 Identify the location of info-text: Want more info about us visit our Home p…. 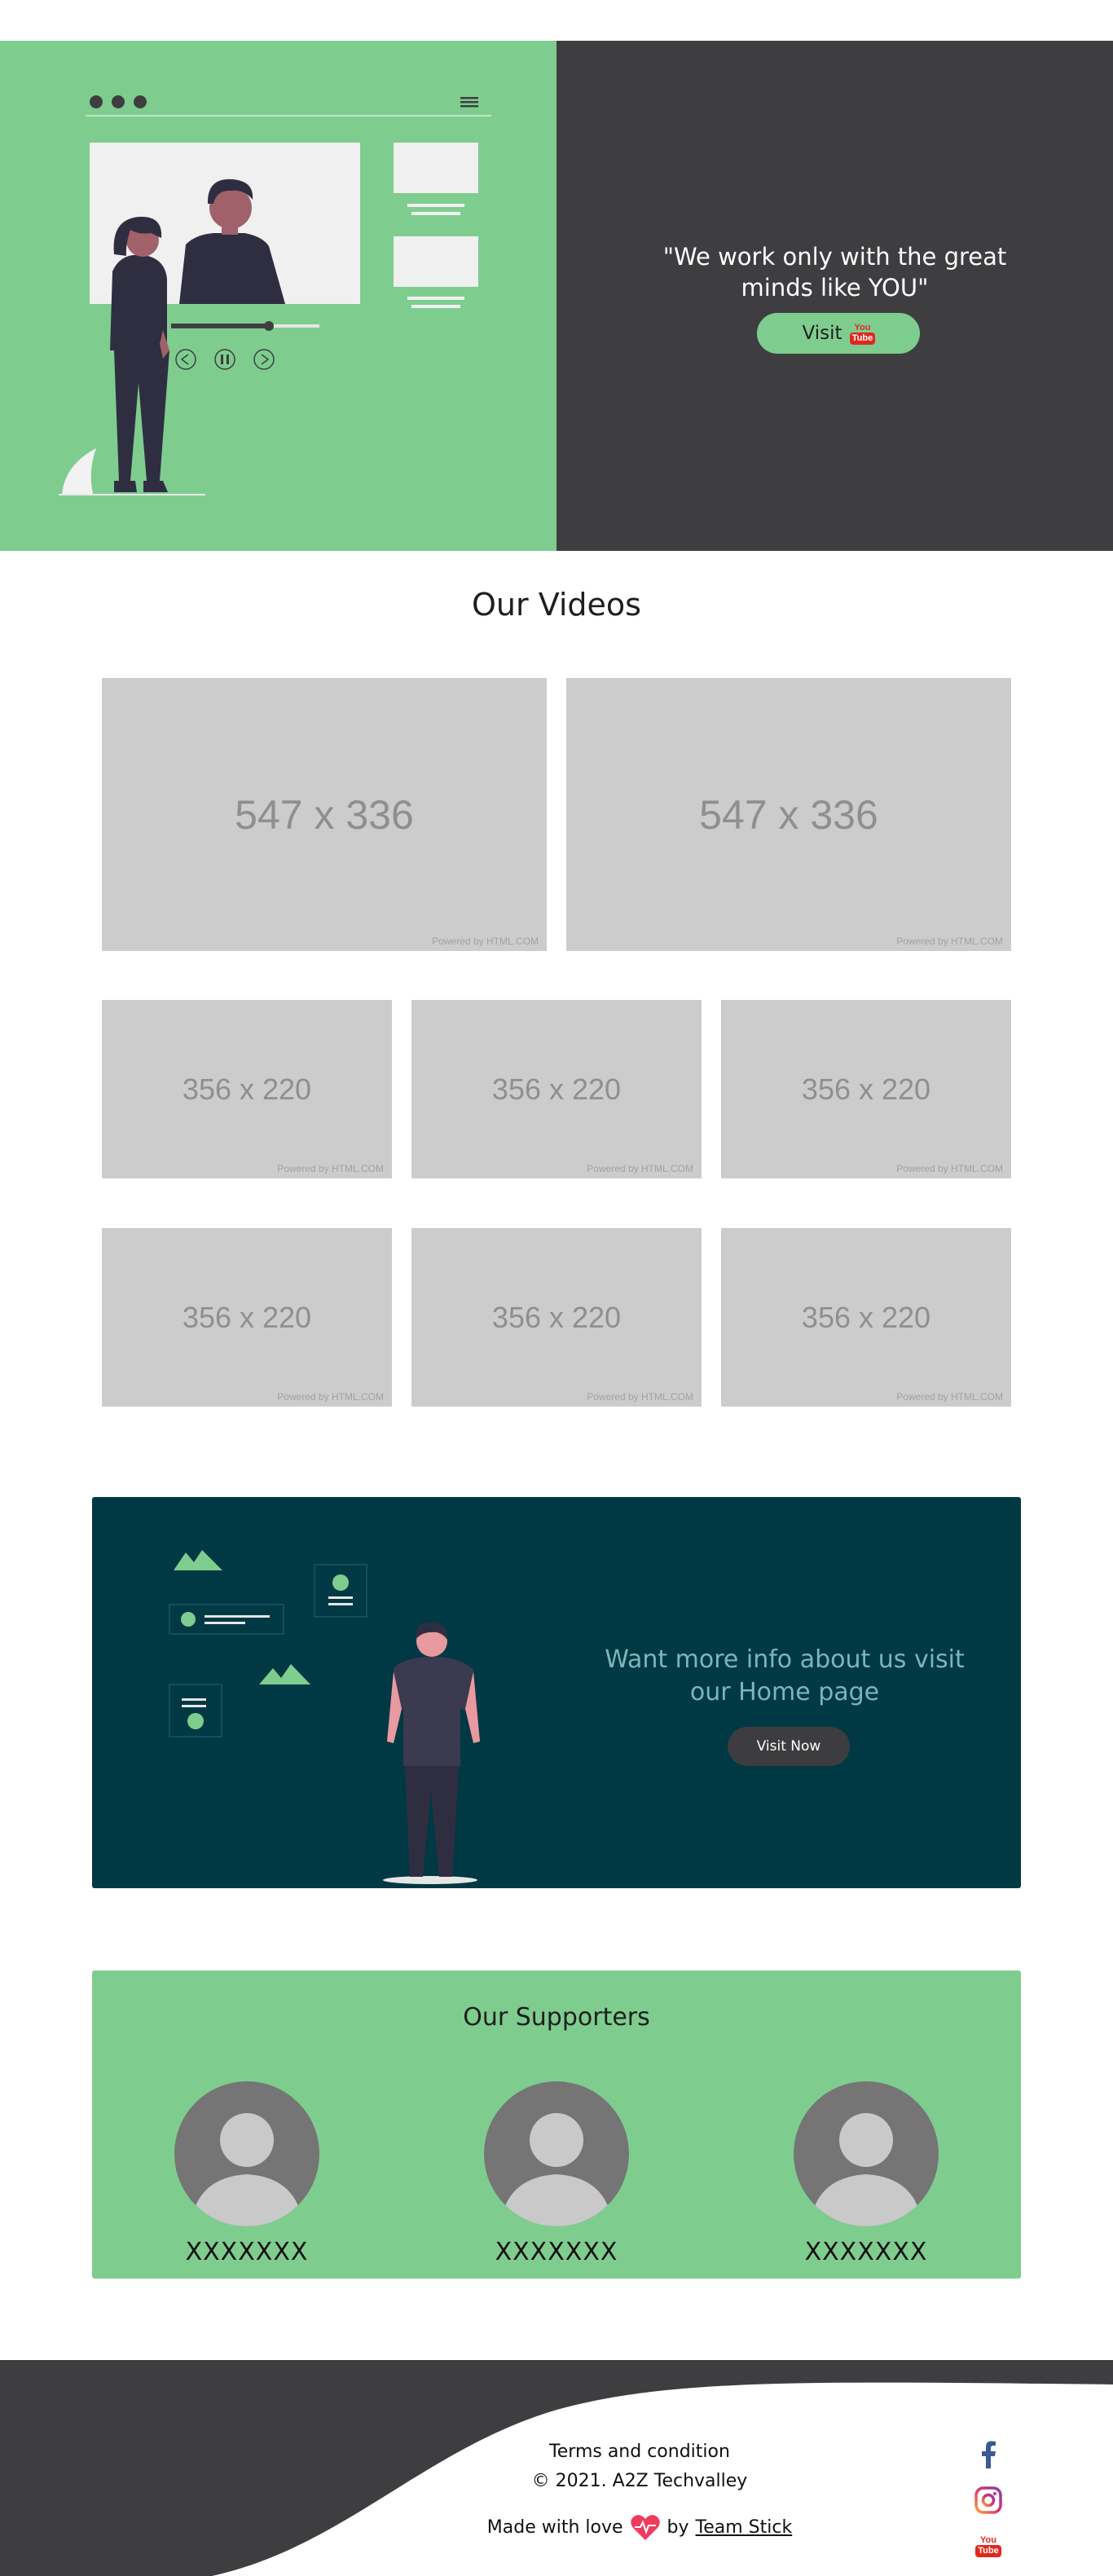
(785, 1675).